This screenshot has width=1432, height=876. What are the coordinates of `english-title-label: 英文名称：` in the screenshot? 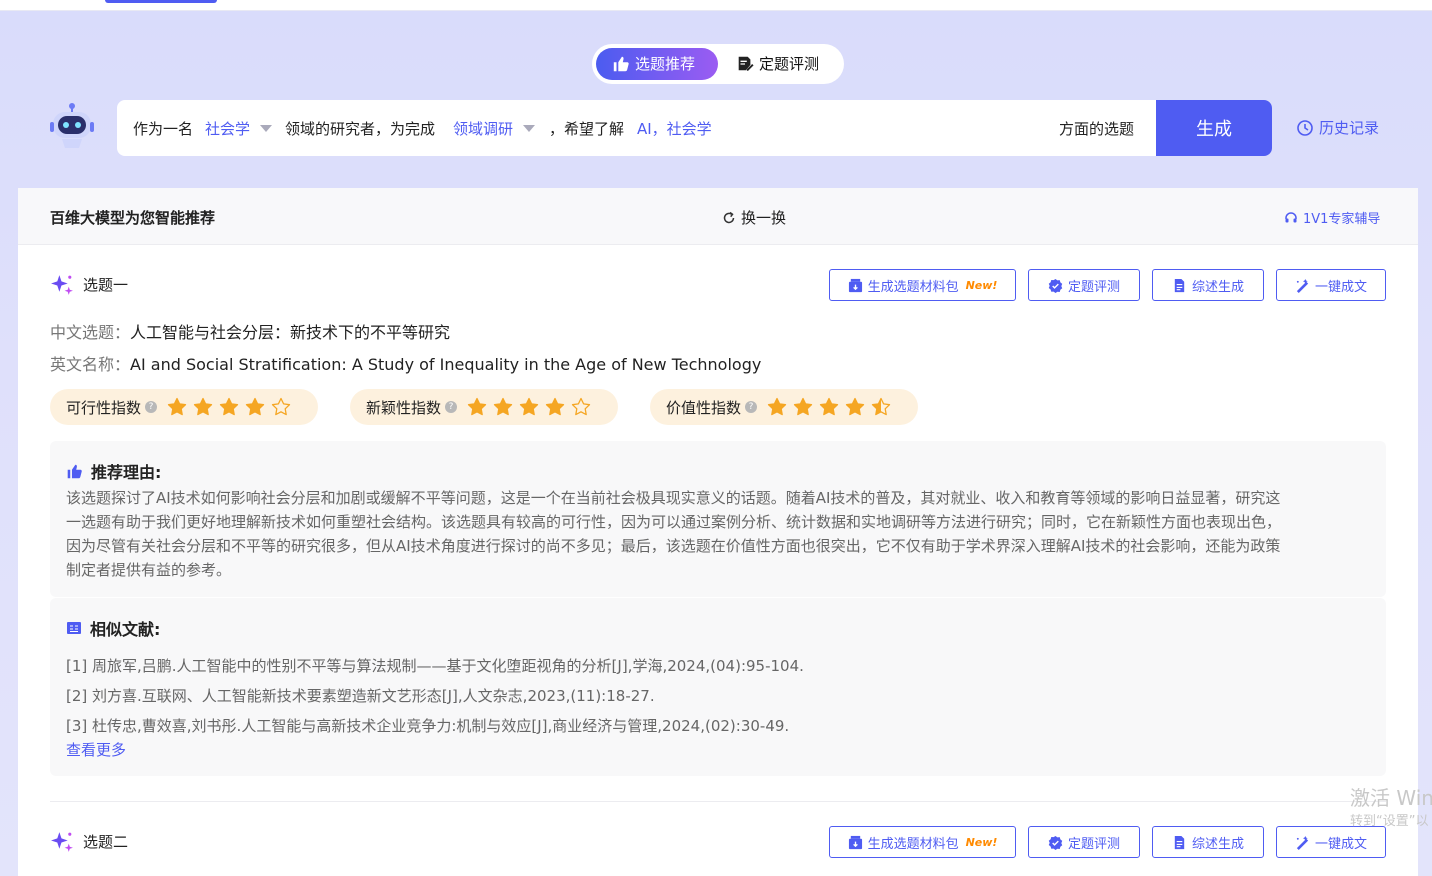 It's located at (90, 364).